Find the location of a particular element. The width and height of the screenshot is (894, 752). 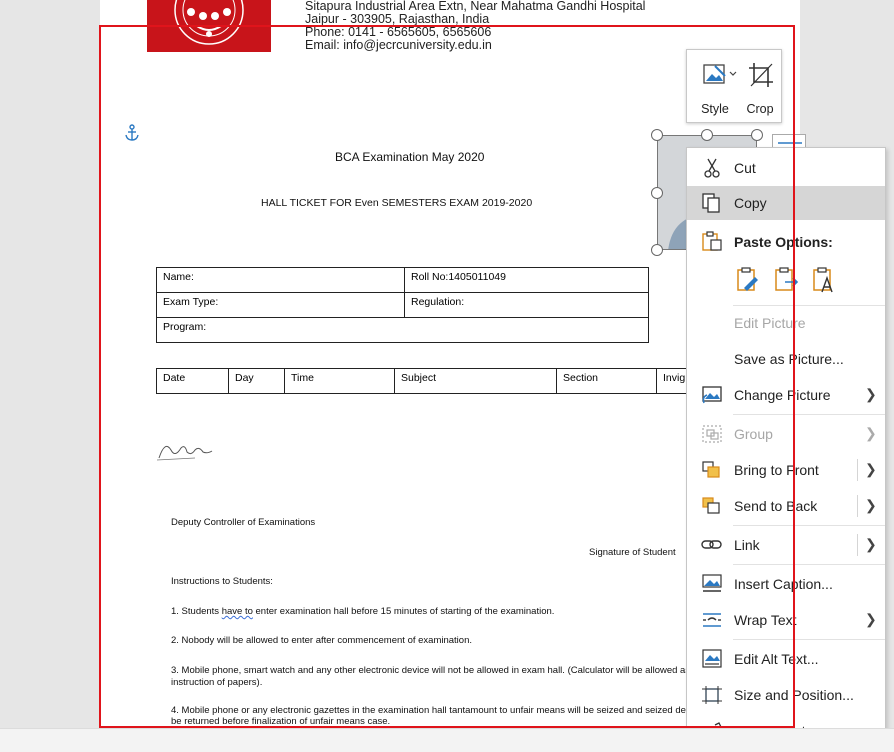

status-bar is located at coordinates (447, 740).